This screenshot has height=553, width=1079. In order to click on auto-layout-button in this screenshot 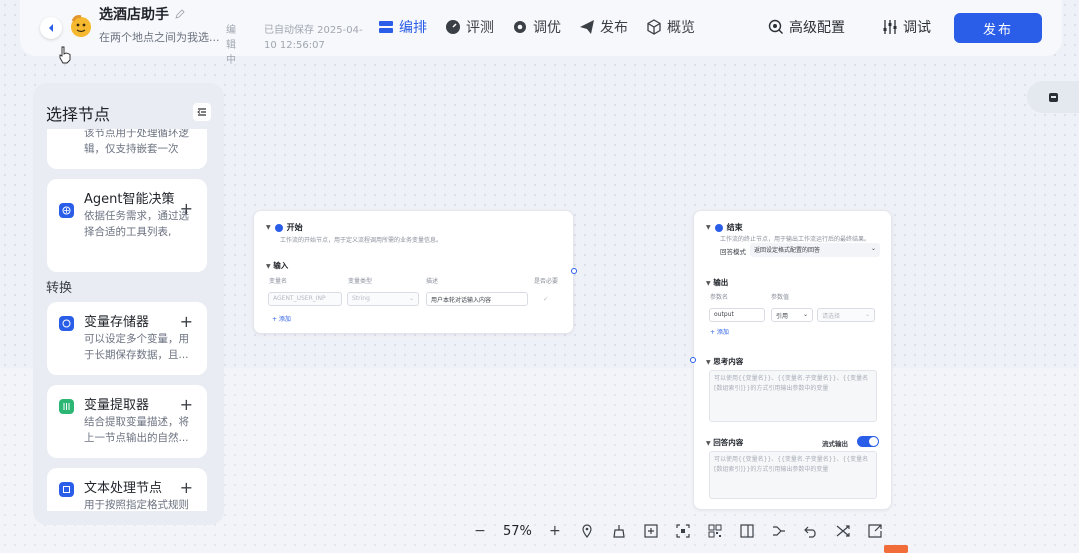, I will do `click(779, 531)`.